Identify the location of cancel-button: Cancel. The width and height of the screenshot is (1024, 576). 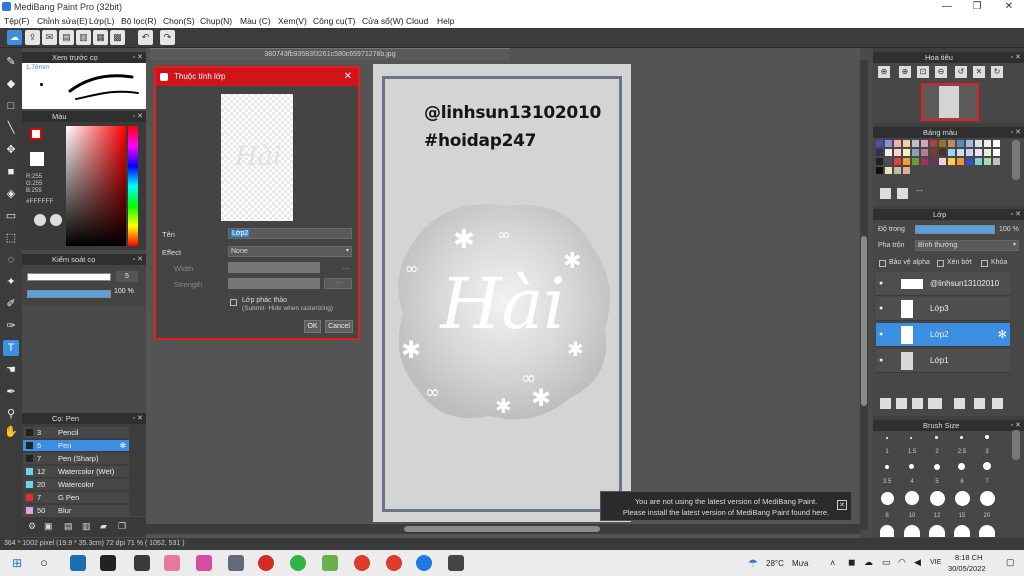
(339, 326).